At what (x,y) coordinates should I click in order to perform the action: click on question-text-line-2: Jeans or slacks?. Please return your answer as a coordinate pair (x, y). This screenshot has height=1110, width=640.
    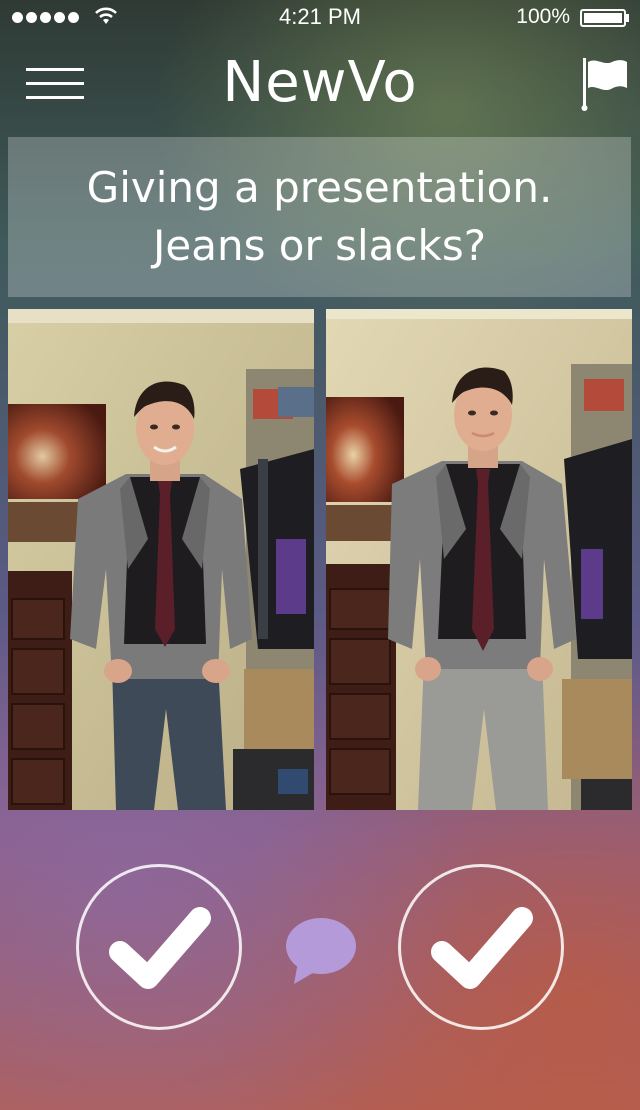
    Looking at the image, I should click on (319, 245).